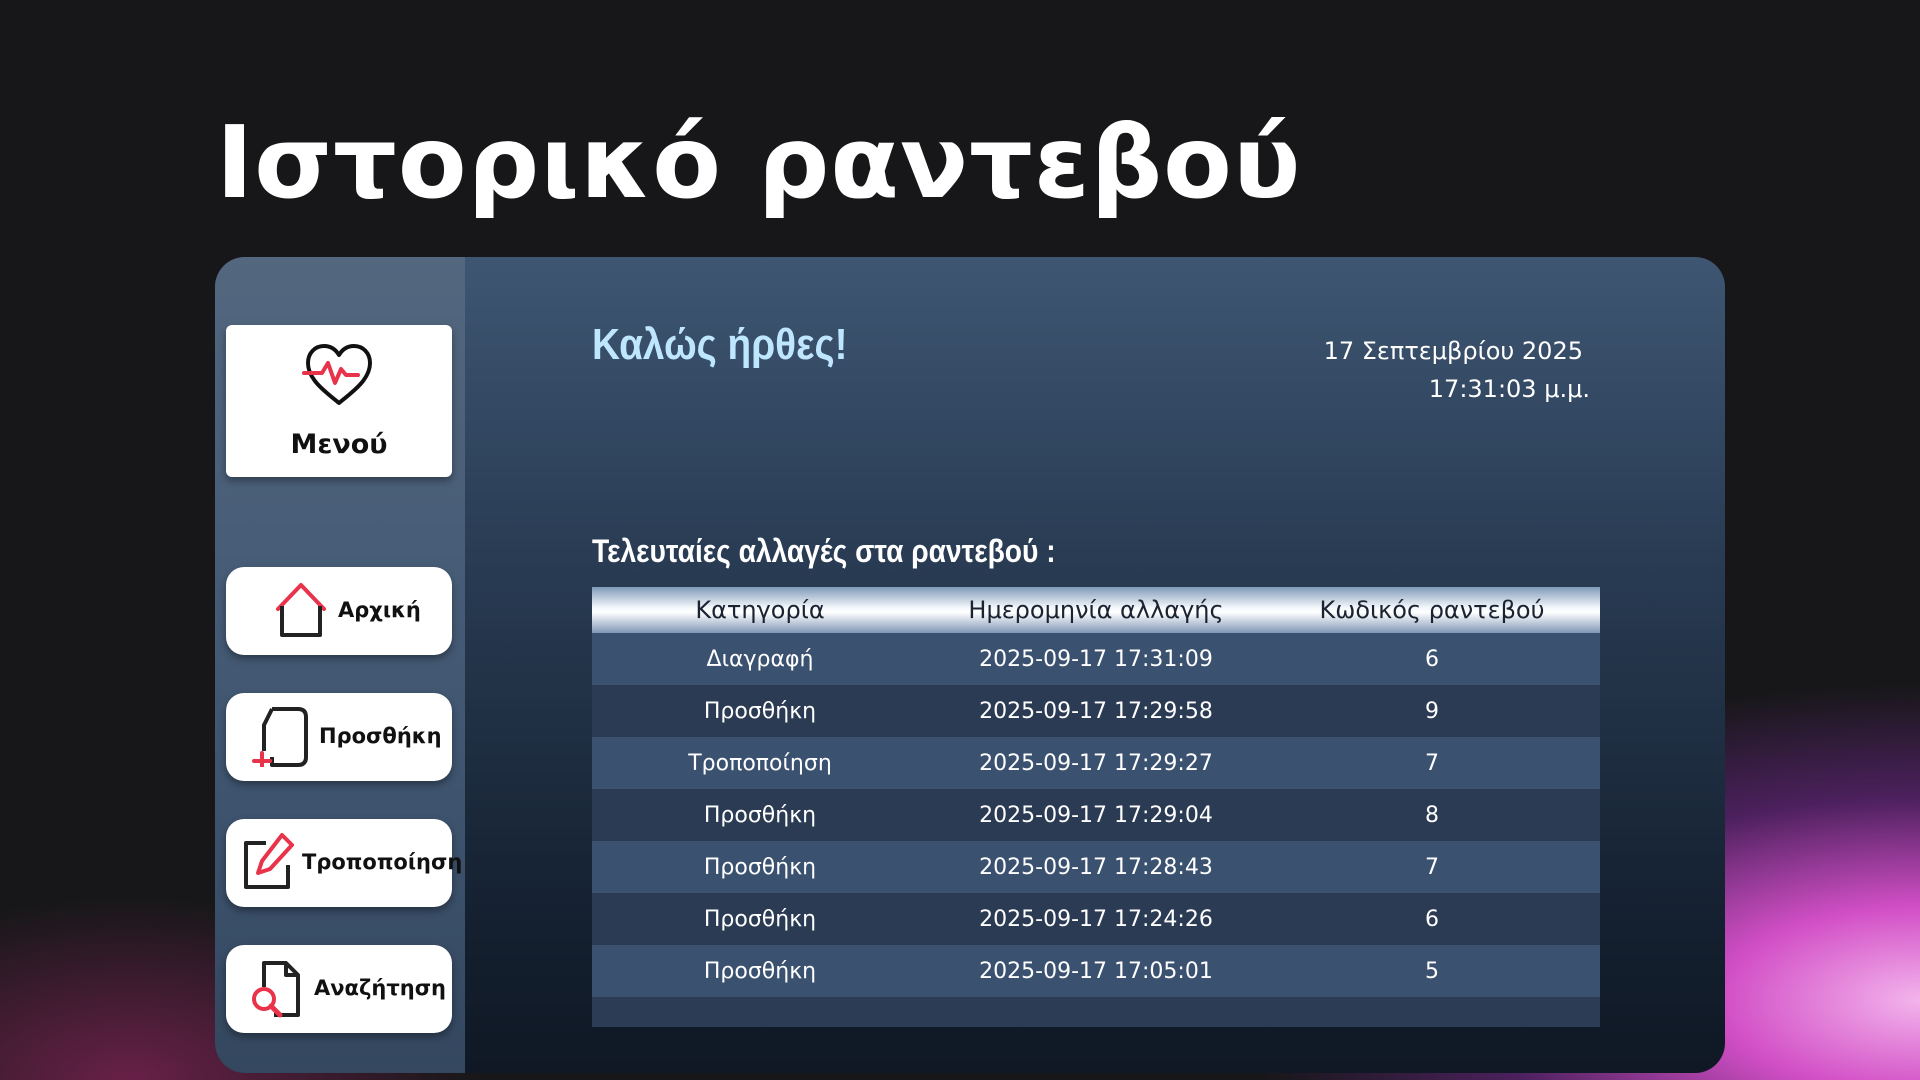 Image resolution: width=1920 pixels, height=1080 pixels. What do you see at coordinates (1453, 351) in the screenshot?
I see `current-date: 17 Σεπτεμβρίου 2025` at bounding box center [1453, 351].